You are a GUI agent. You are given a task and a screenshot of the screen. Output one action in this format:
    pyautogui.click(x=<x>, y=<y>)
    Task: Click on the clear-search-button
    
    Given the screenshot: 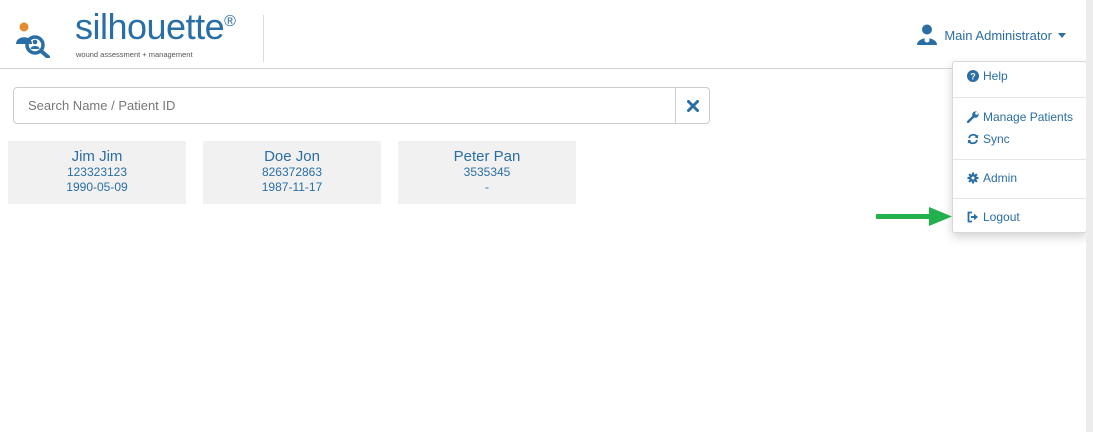 What is the action you would take?
    pyautogui.click(x=692, y=105)
    